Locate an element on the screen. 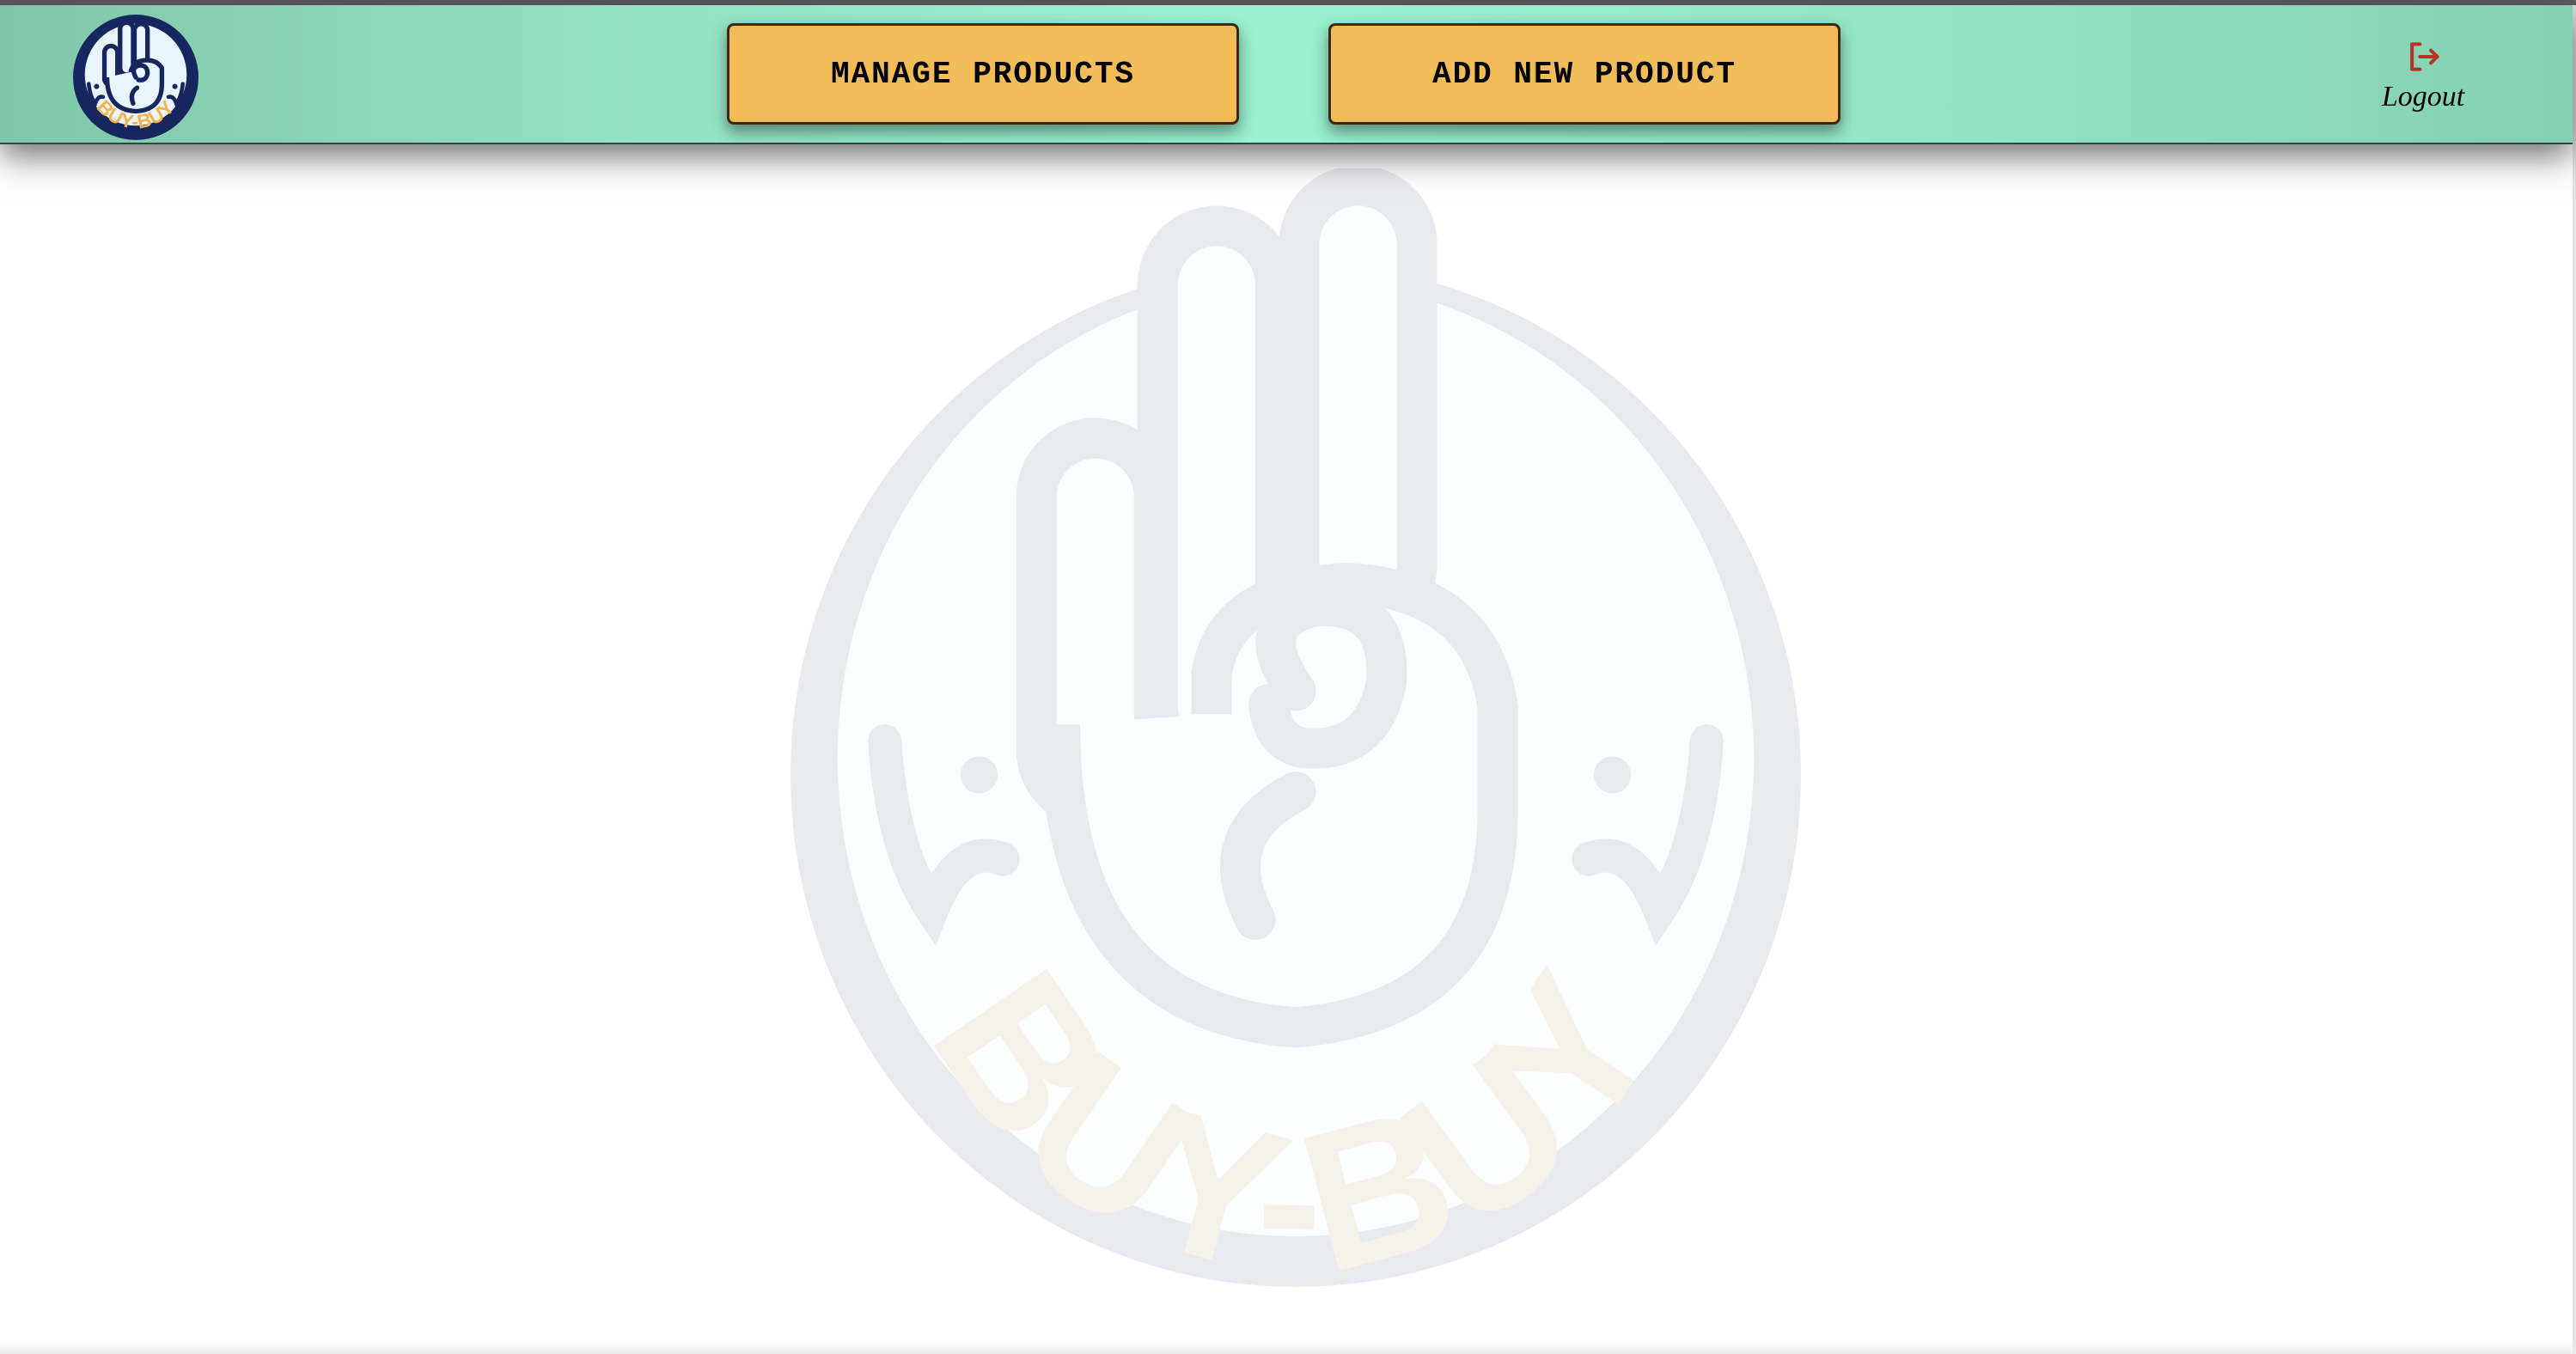 The height and width of the screenshot is (1354, 2576). logout-label: Logout is located at coordinates (2423, 97).